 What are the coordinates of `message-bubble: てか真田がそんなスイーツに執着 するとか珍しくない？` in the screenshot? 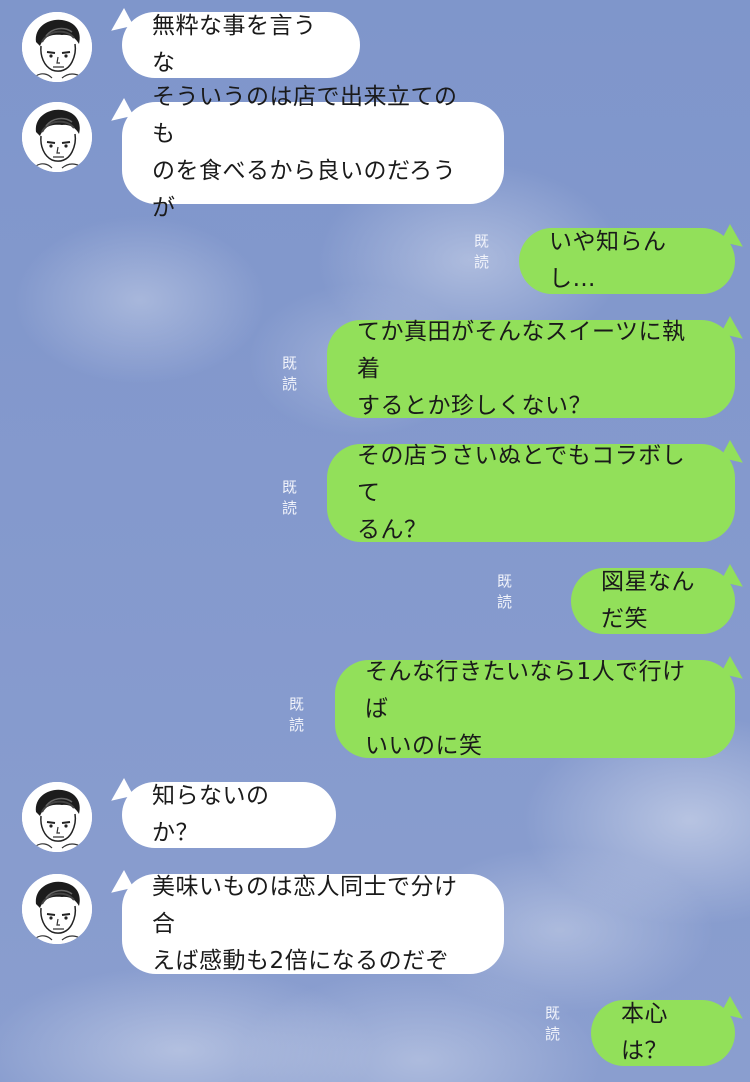 It's located at (531, 369).